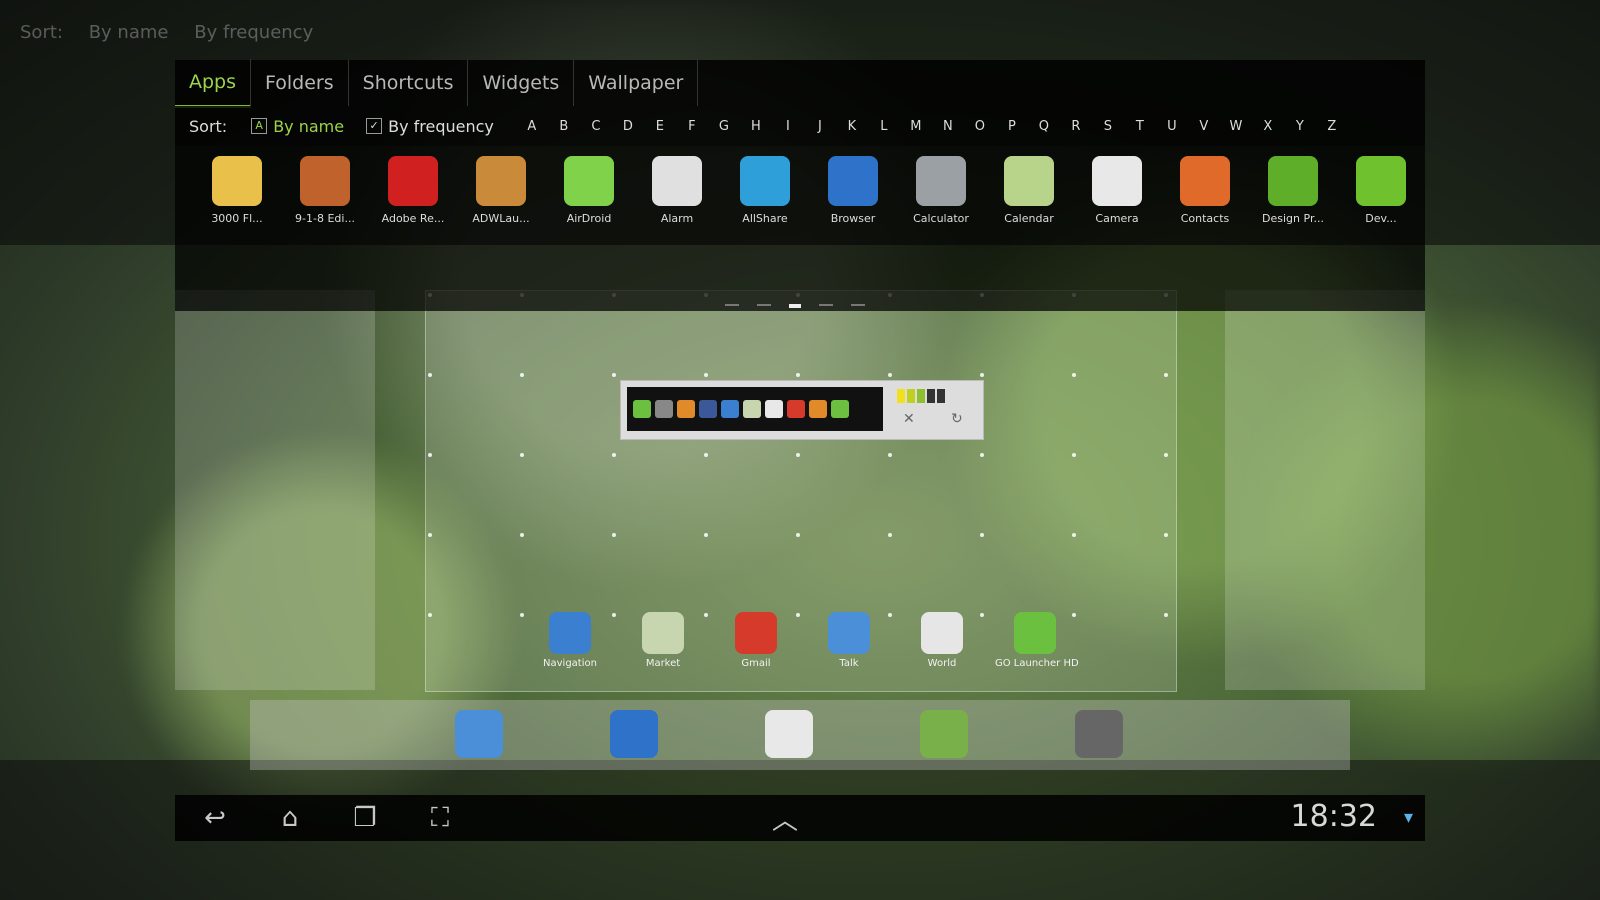 Image resolution: width=1600 pixels, height=900 pixels. I want to click on sort-by-frequency-option: ✓ By frequency, so click(430, 126).